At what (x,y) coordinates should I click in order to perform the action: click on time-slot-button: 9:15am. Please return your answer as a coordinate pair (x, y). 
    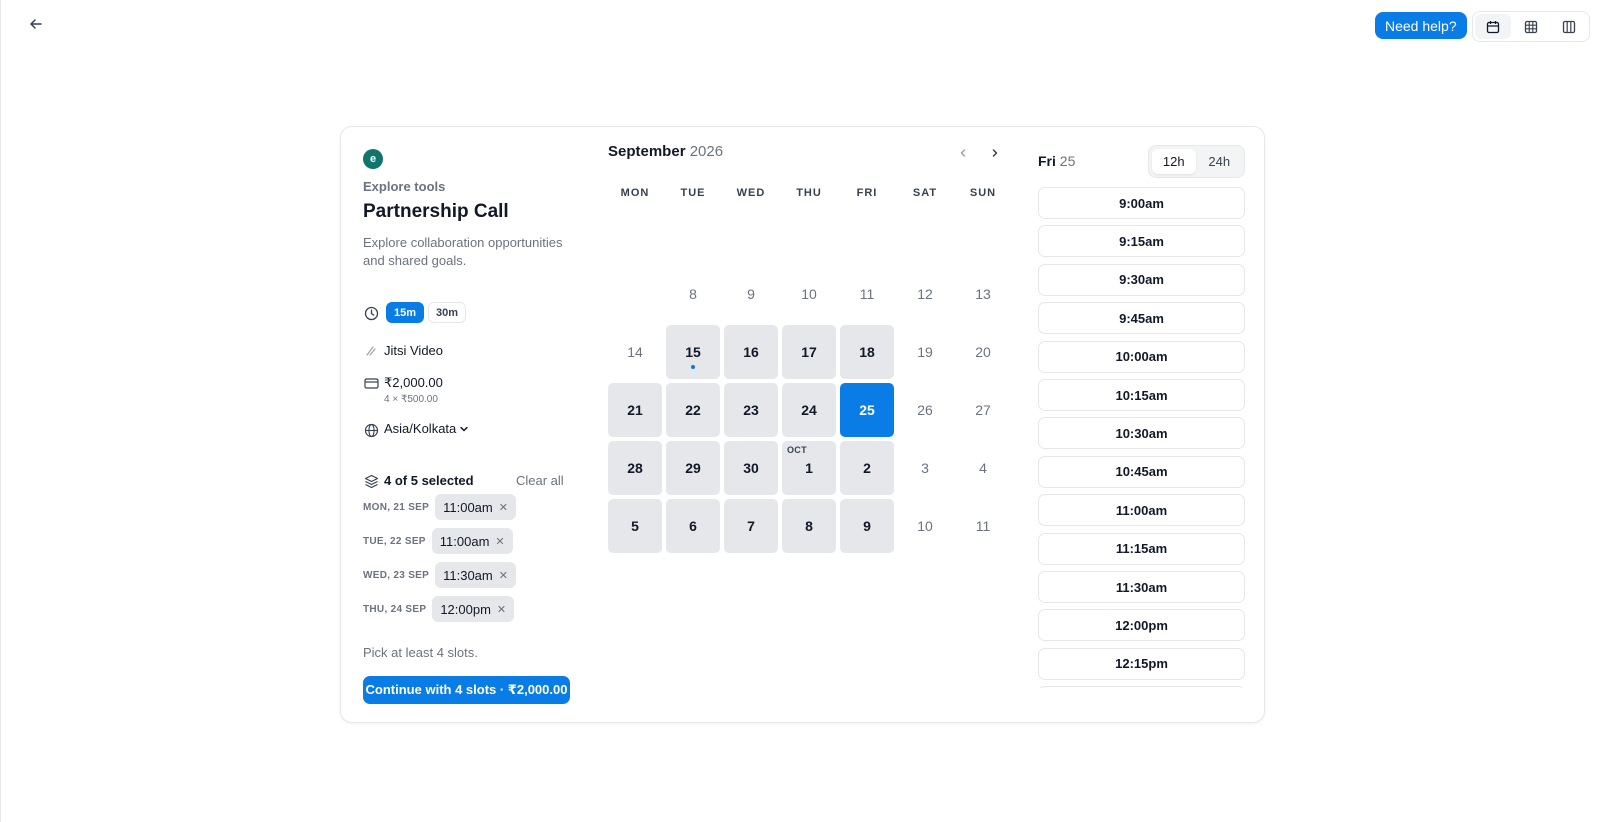
    Looking at the image, I should click on (1141, 241).